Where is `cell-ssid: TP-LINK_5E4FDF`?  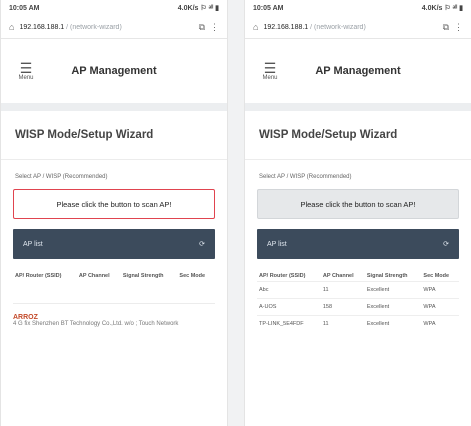
cell-ssid: TP-LINK_5E4FDF is located at coordinates (289, 323).